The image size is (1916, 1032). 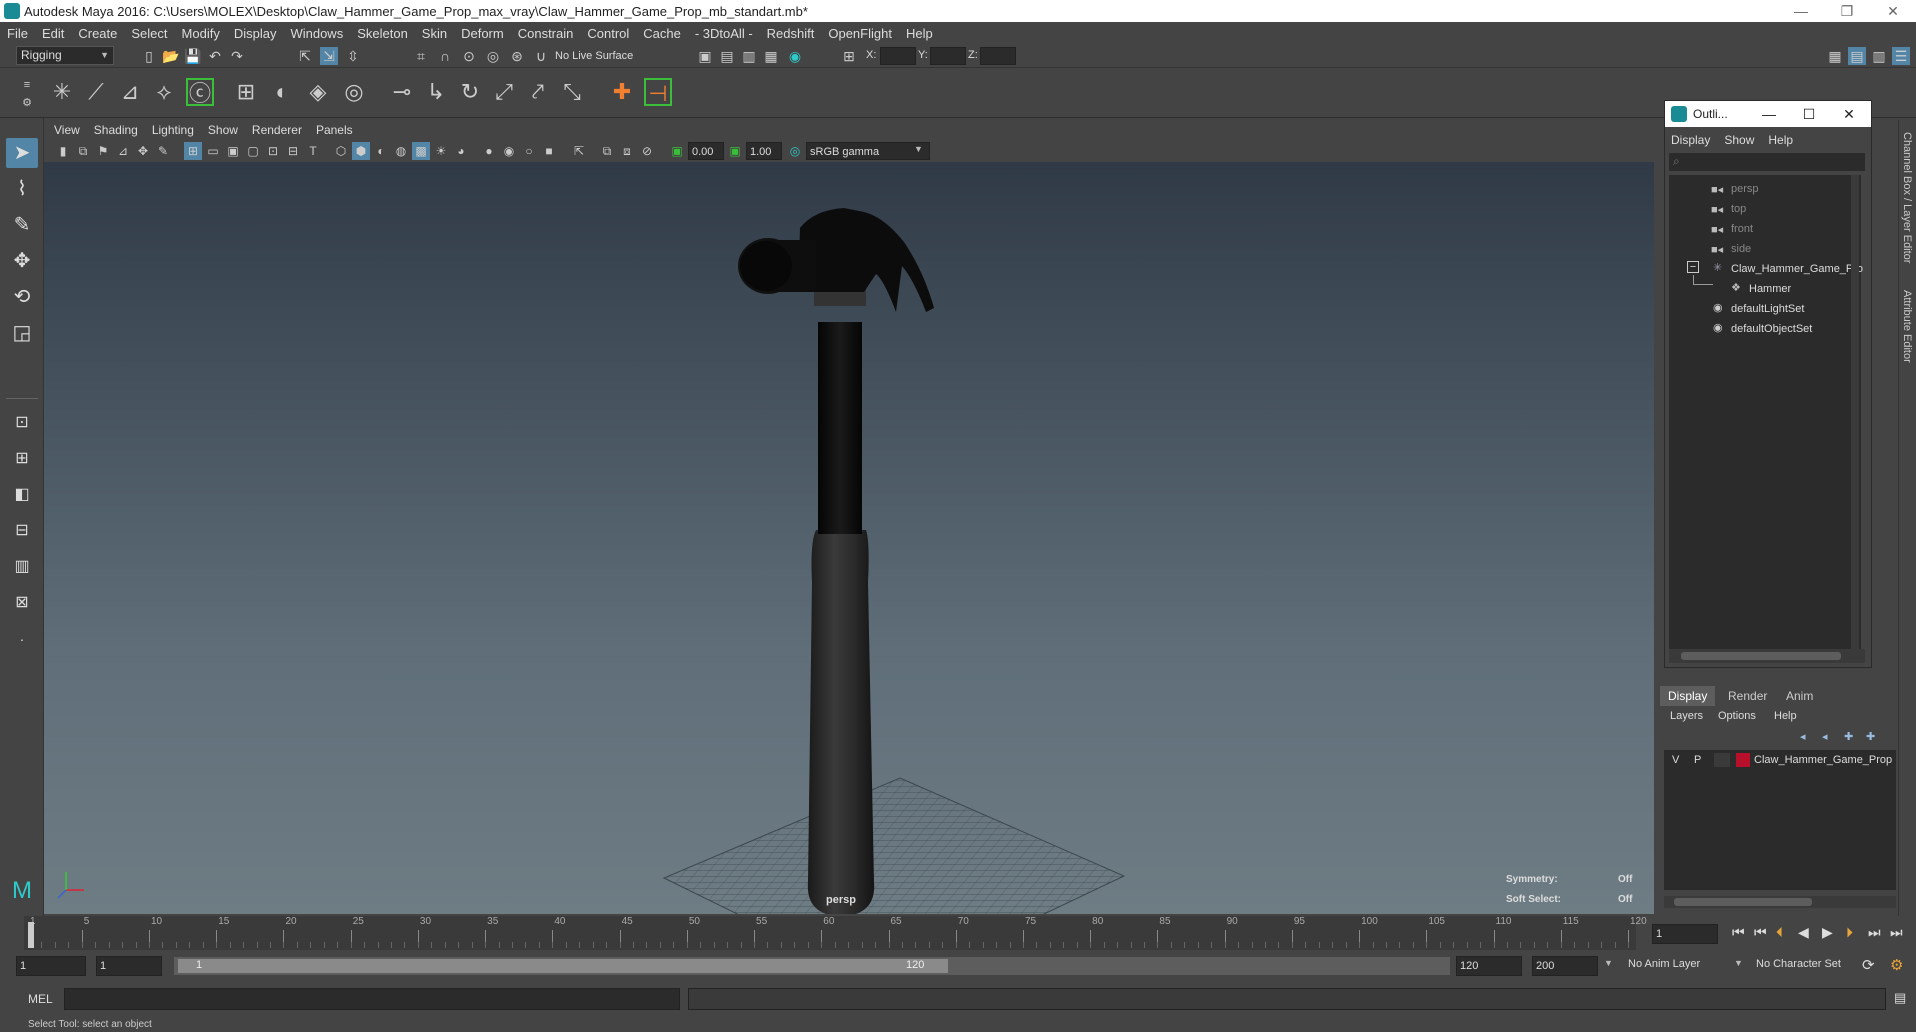 I want to click on menu-help: Help, so click(x=919, y=33).